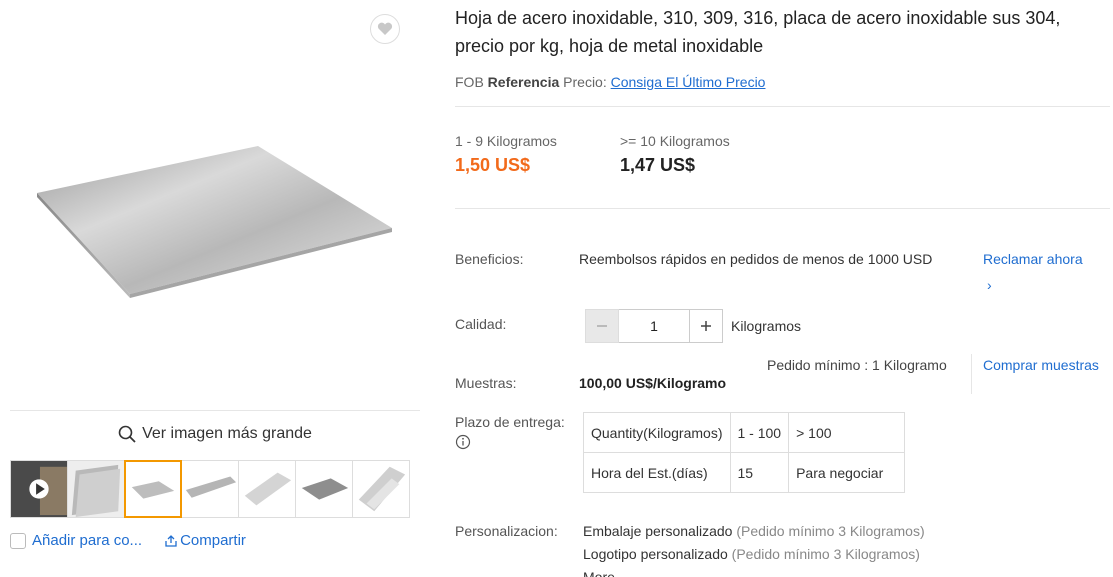  Describe the element at coordinates (469, 82) in the screenshot. I see `fob-prefix: FOB` at that location.